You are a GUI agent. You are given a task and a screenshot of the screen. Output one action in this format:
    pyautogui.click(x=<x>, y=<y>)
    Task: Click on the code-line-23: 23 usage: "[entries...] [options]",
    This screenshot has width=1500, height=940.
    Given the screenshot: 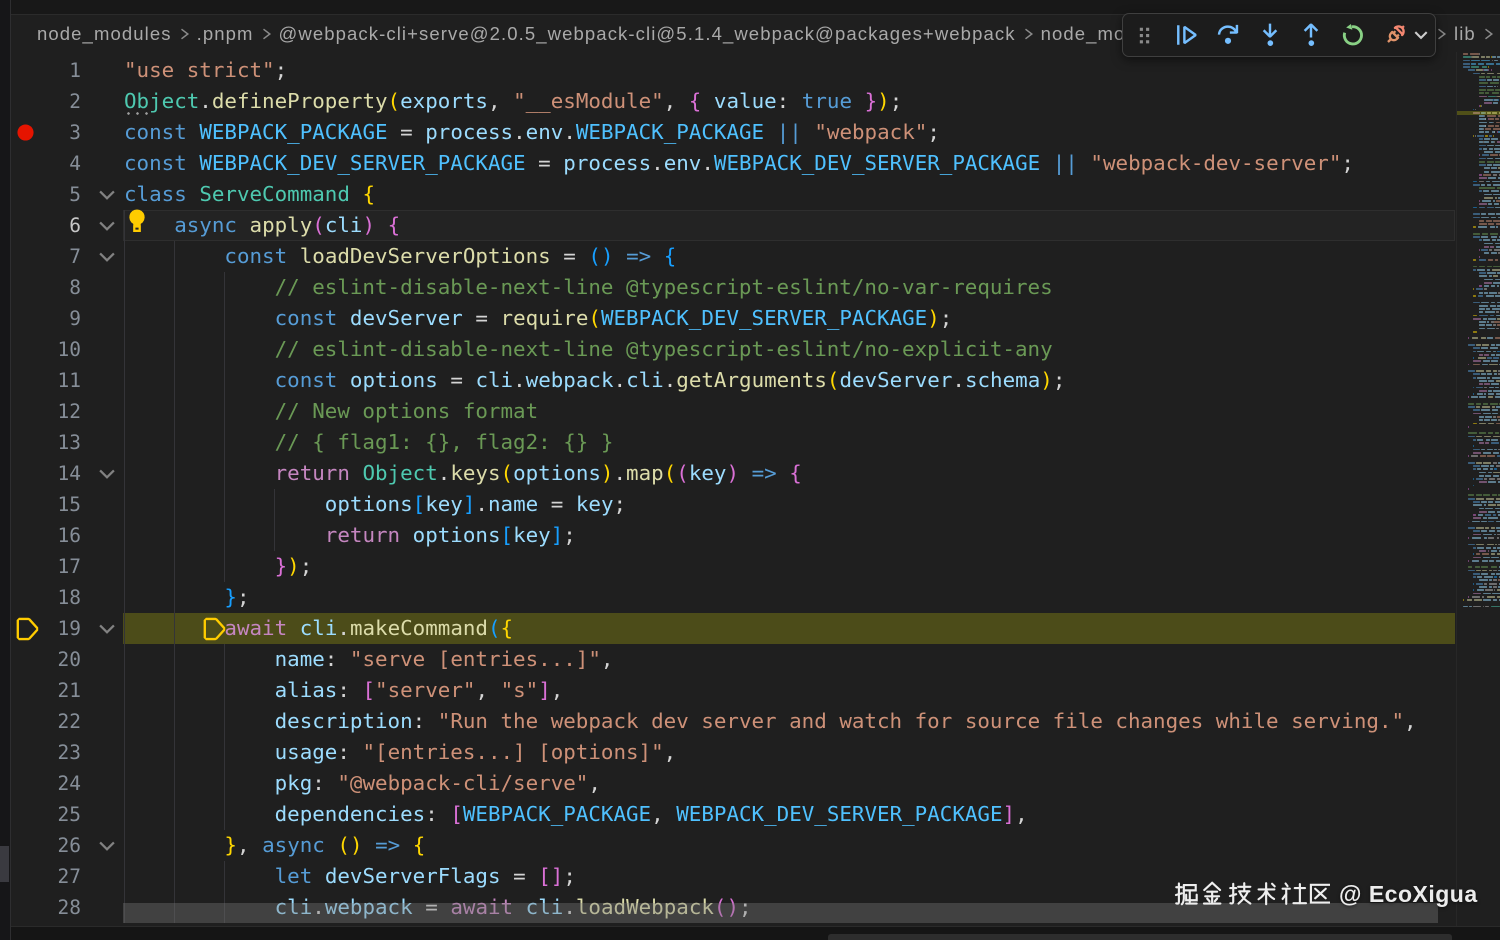 What is the action you would take?
    pyautogui.click(x=733, y=752)
    